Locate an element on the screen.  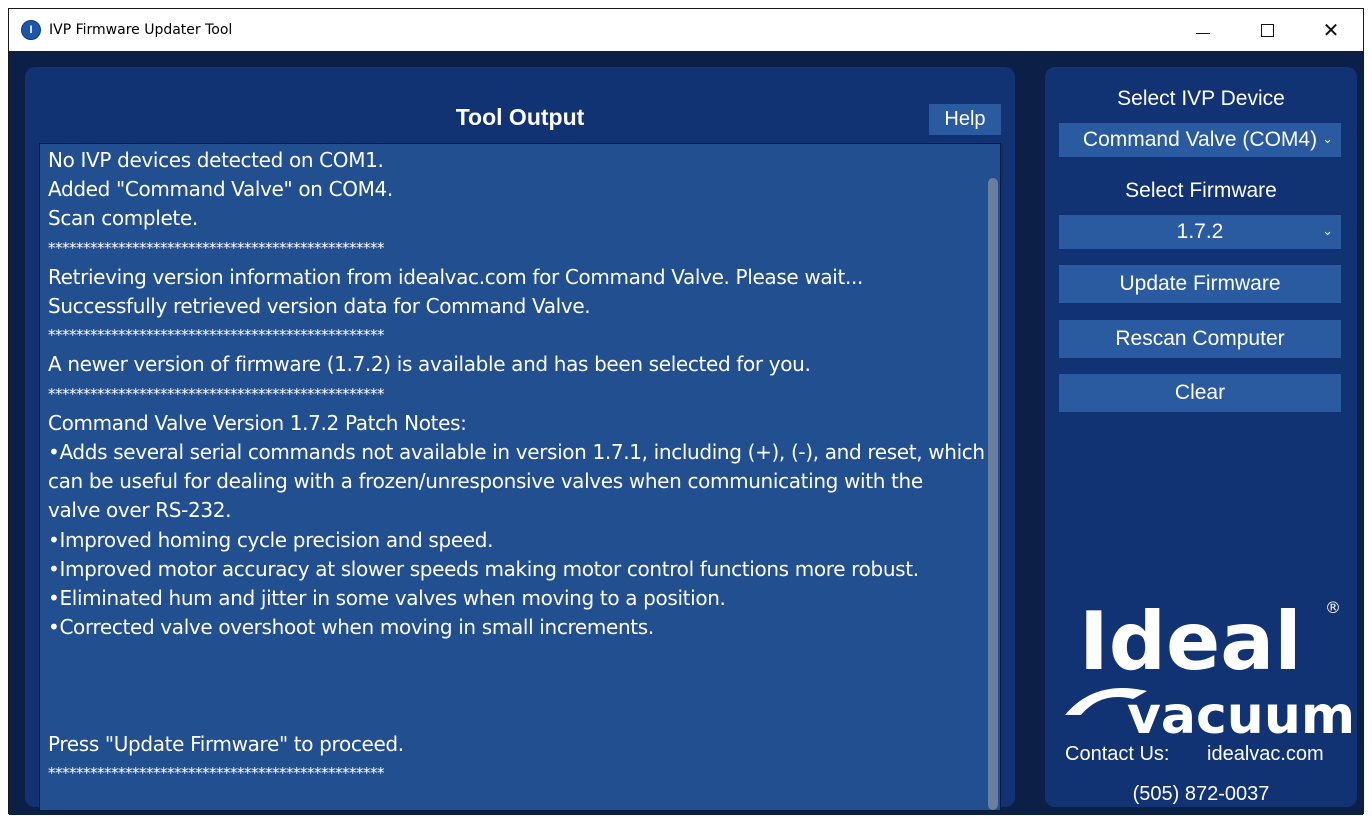
title-bar: I IVP Firmware Updater Tool ✕ is located at coordinates (686, 30).